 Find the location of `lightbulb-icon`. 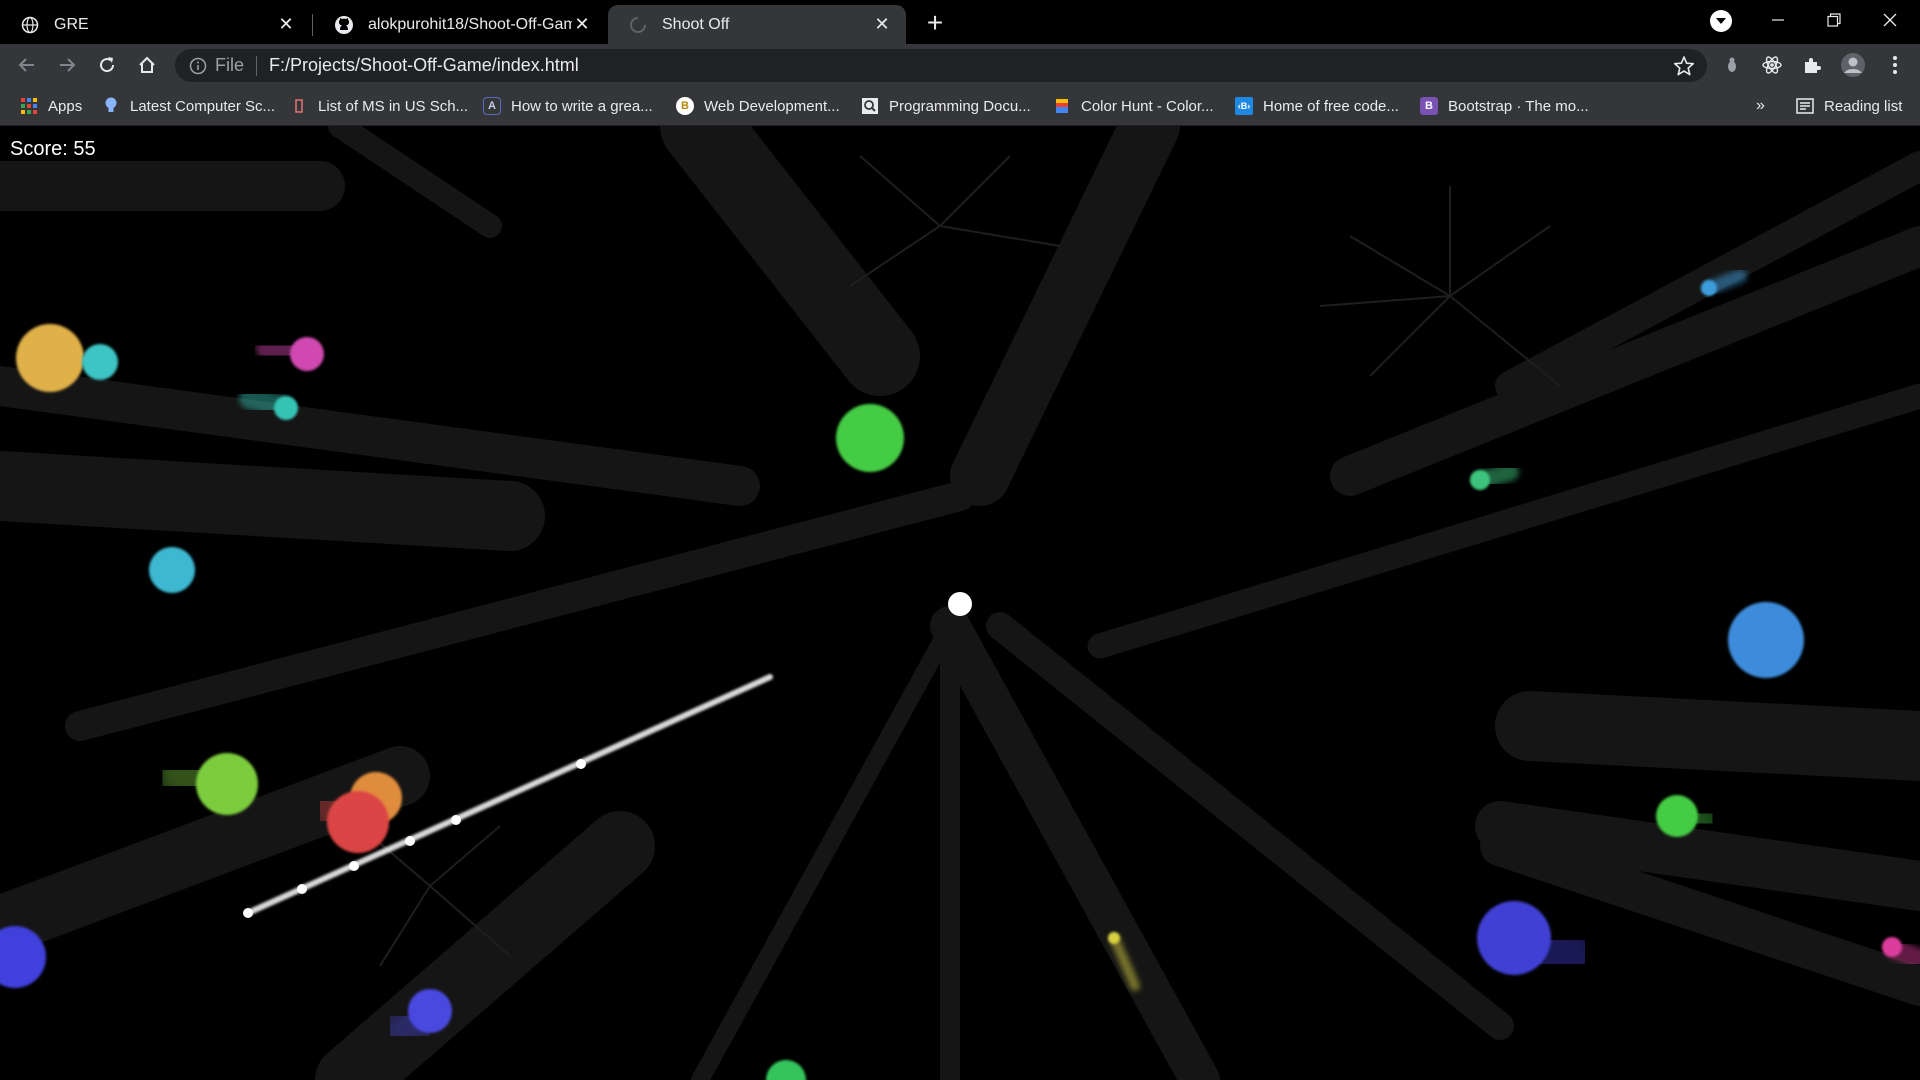

lightbulb-icon is located at coordinates (111, 106).